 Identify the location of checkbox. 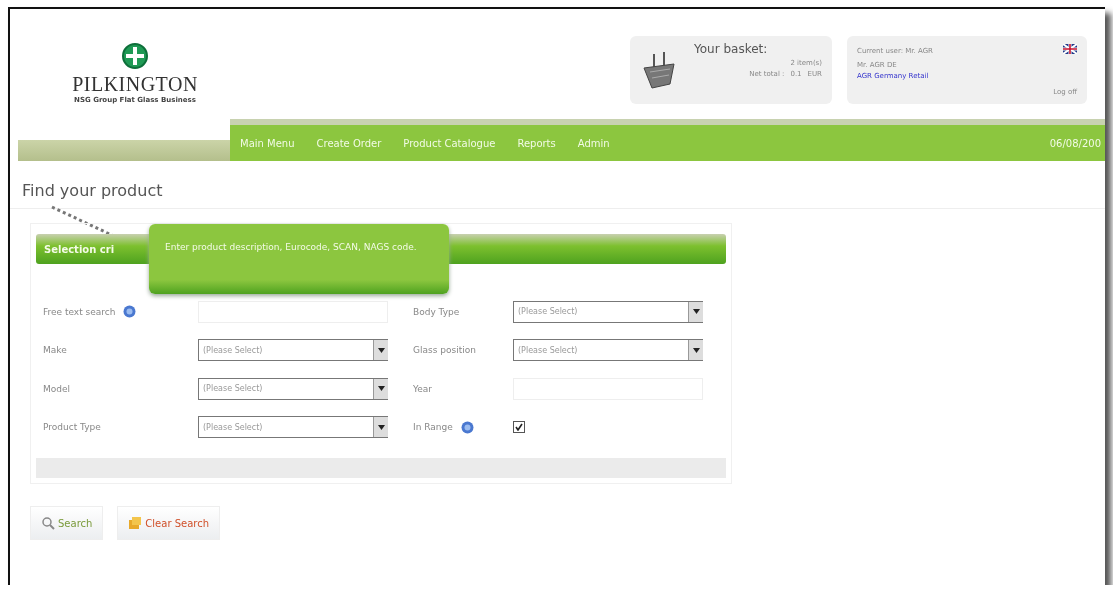
(519, 427).